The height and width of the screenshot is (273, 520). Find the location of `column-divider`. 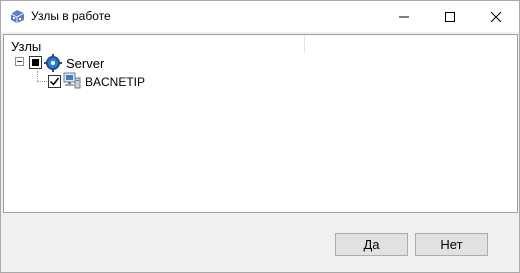

column-divider is located at coordinates (304, 44).